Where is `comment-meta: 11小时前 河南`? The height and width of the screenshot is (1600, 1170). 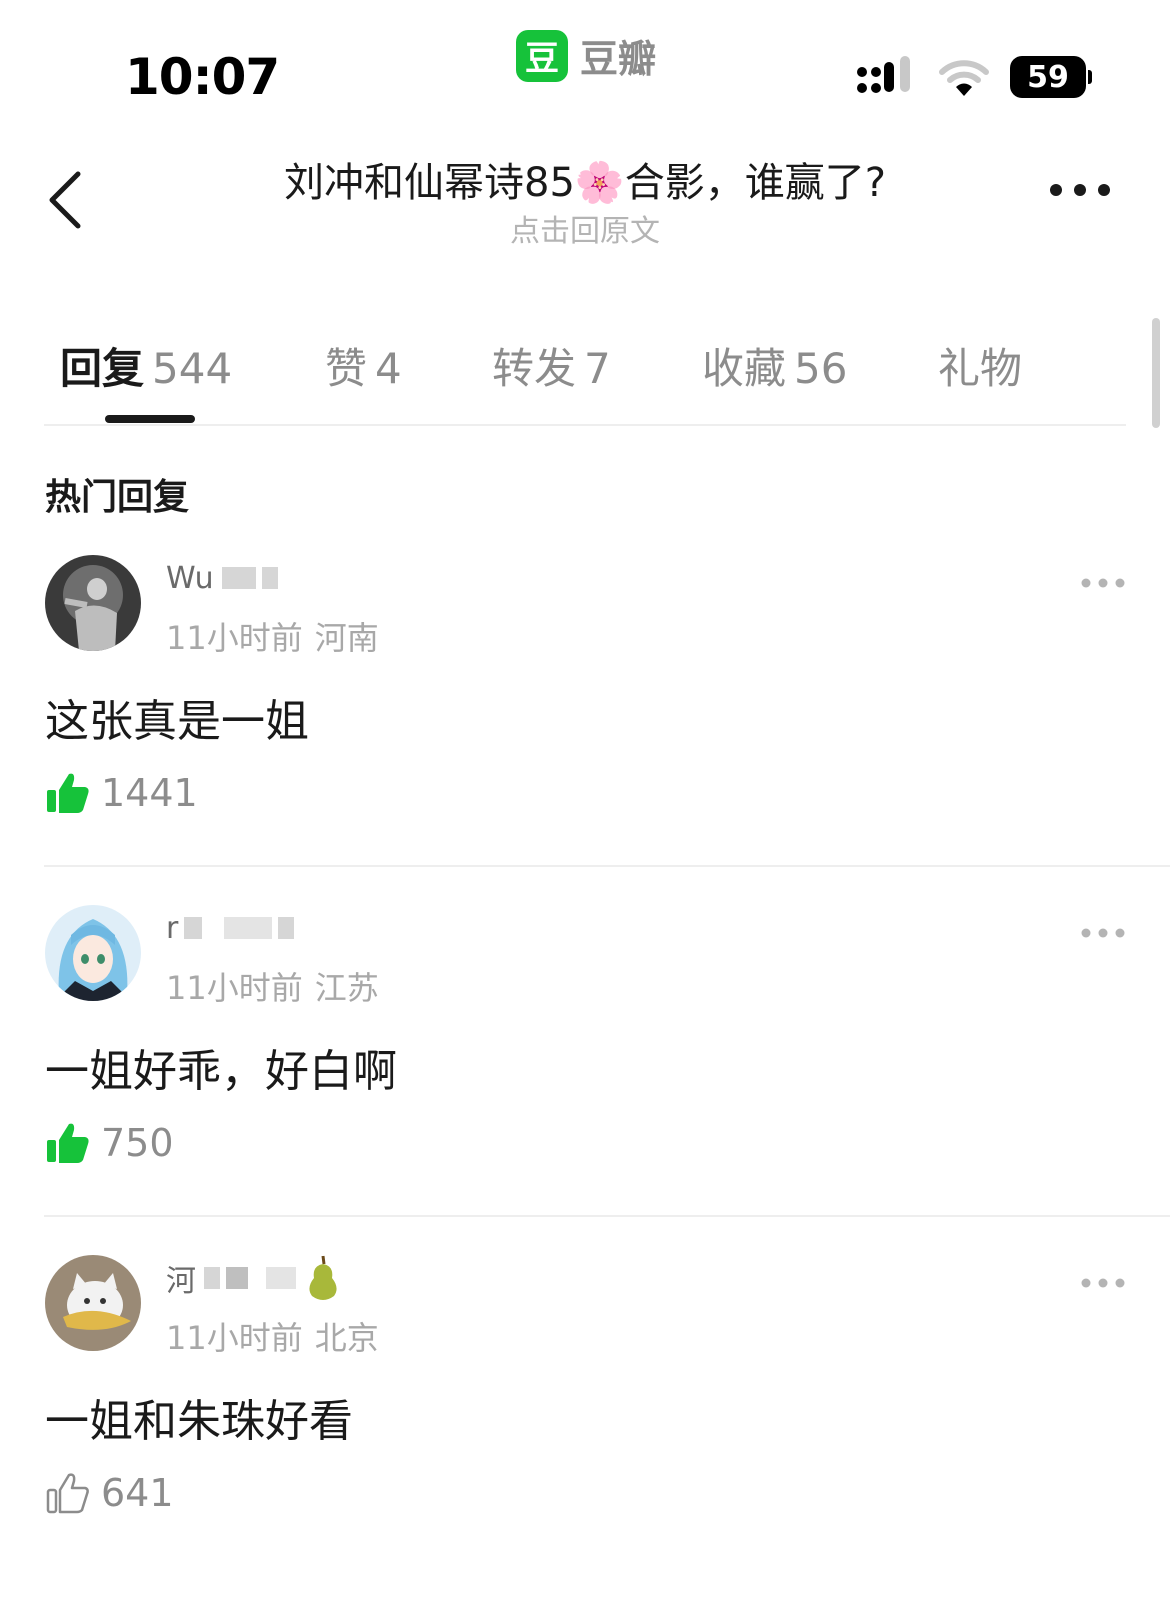 comment-meta: 11小时前 河南 is located at coordinates (272, 636).